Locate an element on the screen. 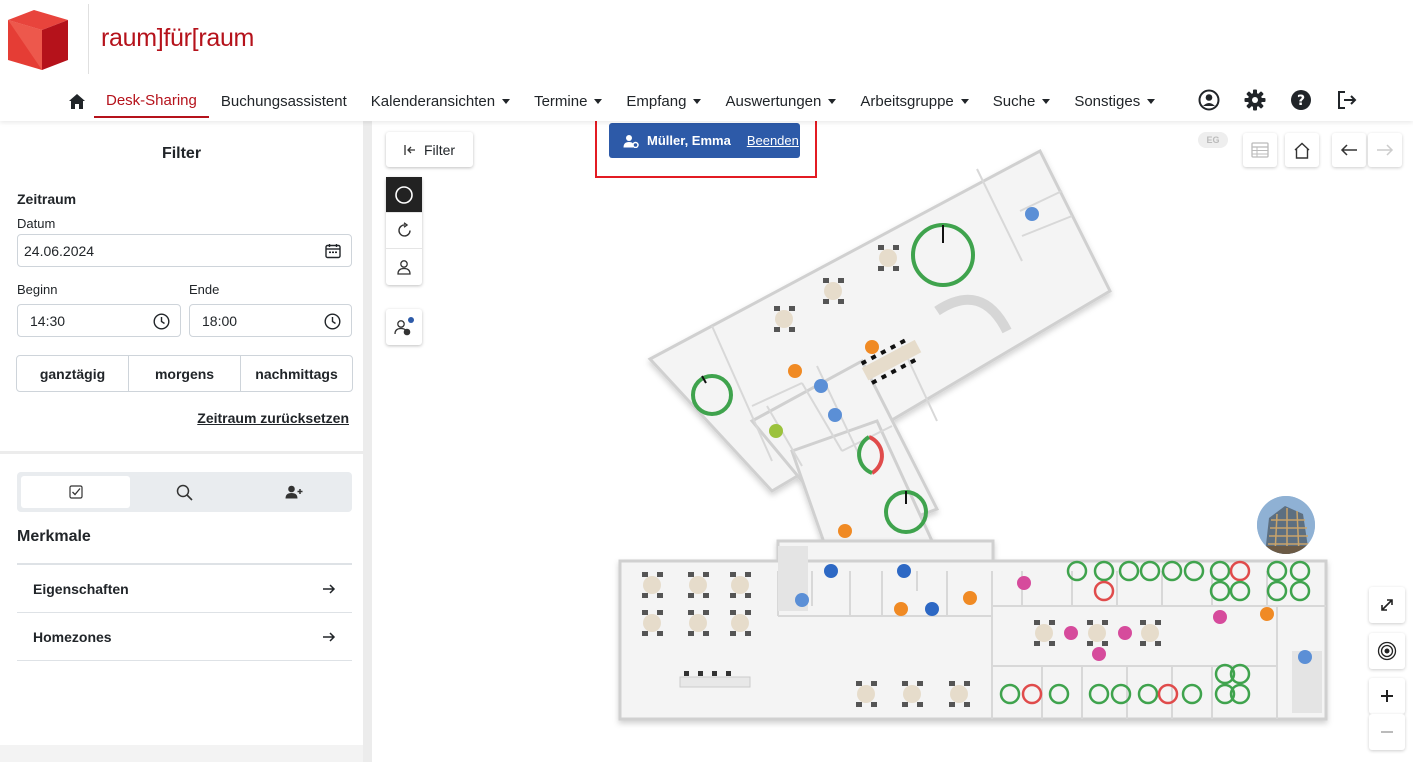  preset-ganztaegig-button: ganztägig is located at coordinates (73, 373).